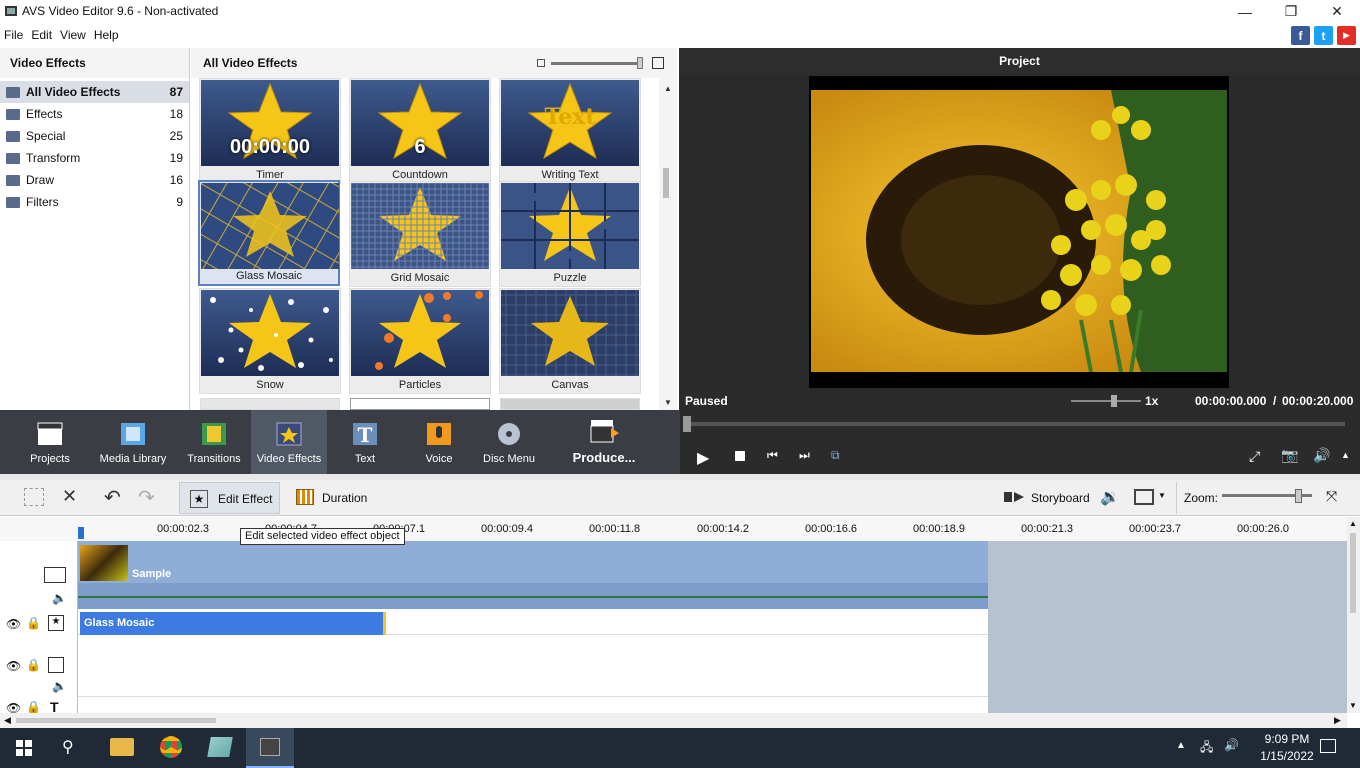  Describe the element at coordinates (1206, 748) in the screenshot. I see `network-icon: 🖧` at that location.